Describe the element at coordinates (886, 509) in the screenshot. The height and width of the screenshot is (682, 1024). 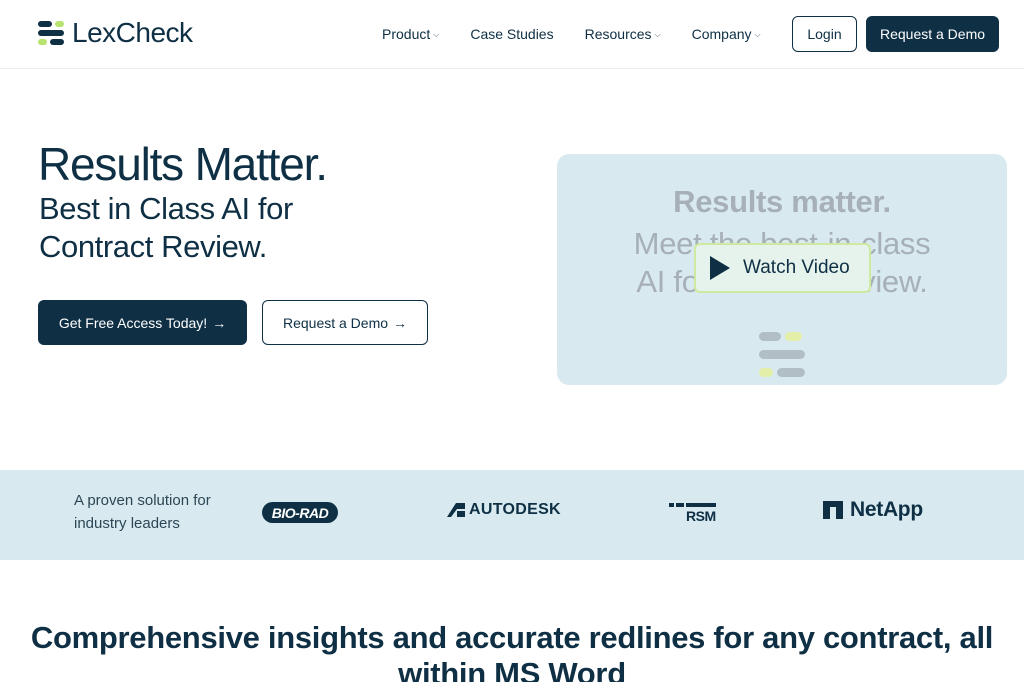
I see `netapp-wordmark: NetApp` at that location.